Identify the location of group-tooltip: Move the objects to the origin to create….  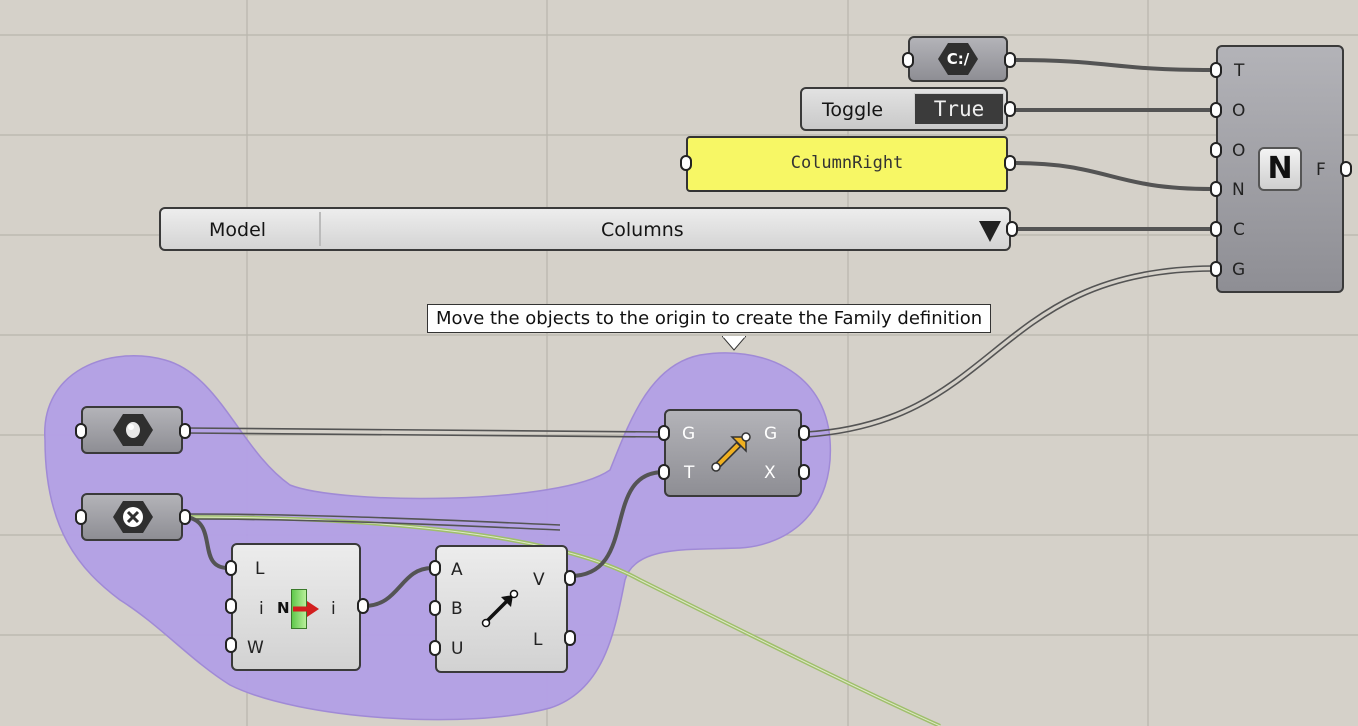
(709, 318).